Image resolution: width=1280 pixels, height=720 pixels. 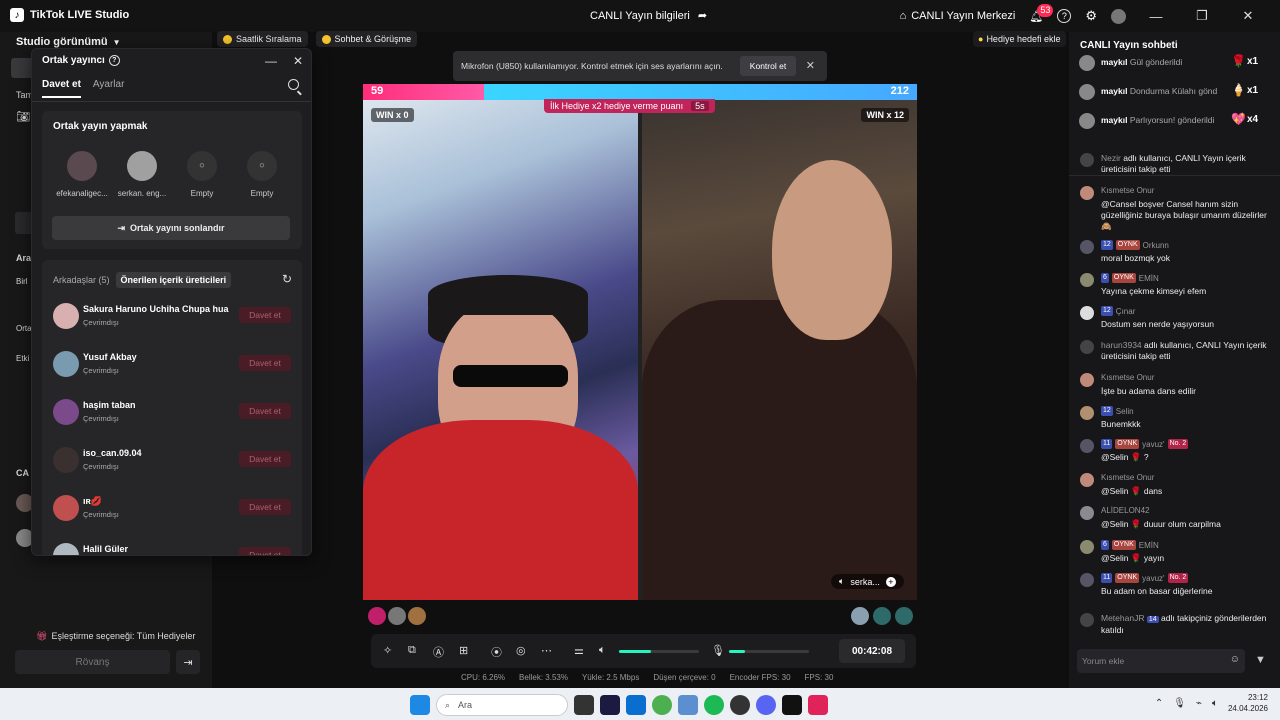 What do you see at coordinates (958, 16) in the screenshot?
I see `live-center-button: ⌂ CANLI Yayın Merkezi` at bounding box center [958, 16].